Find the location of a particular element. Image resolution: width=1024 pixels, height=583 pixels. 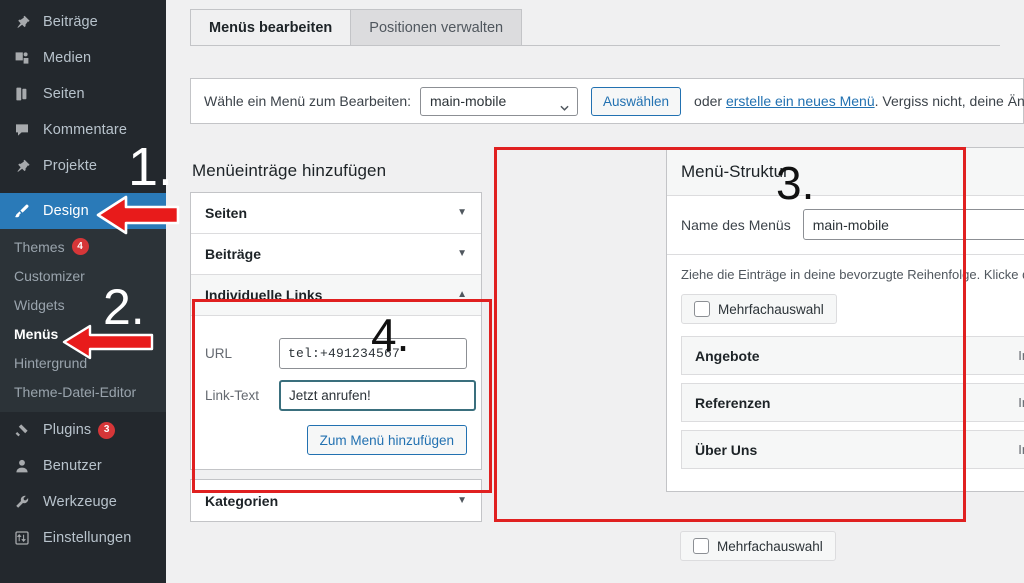

media-icon is located at coordinates (22, 58).